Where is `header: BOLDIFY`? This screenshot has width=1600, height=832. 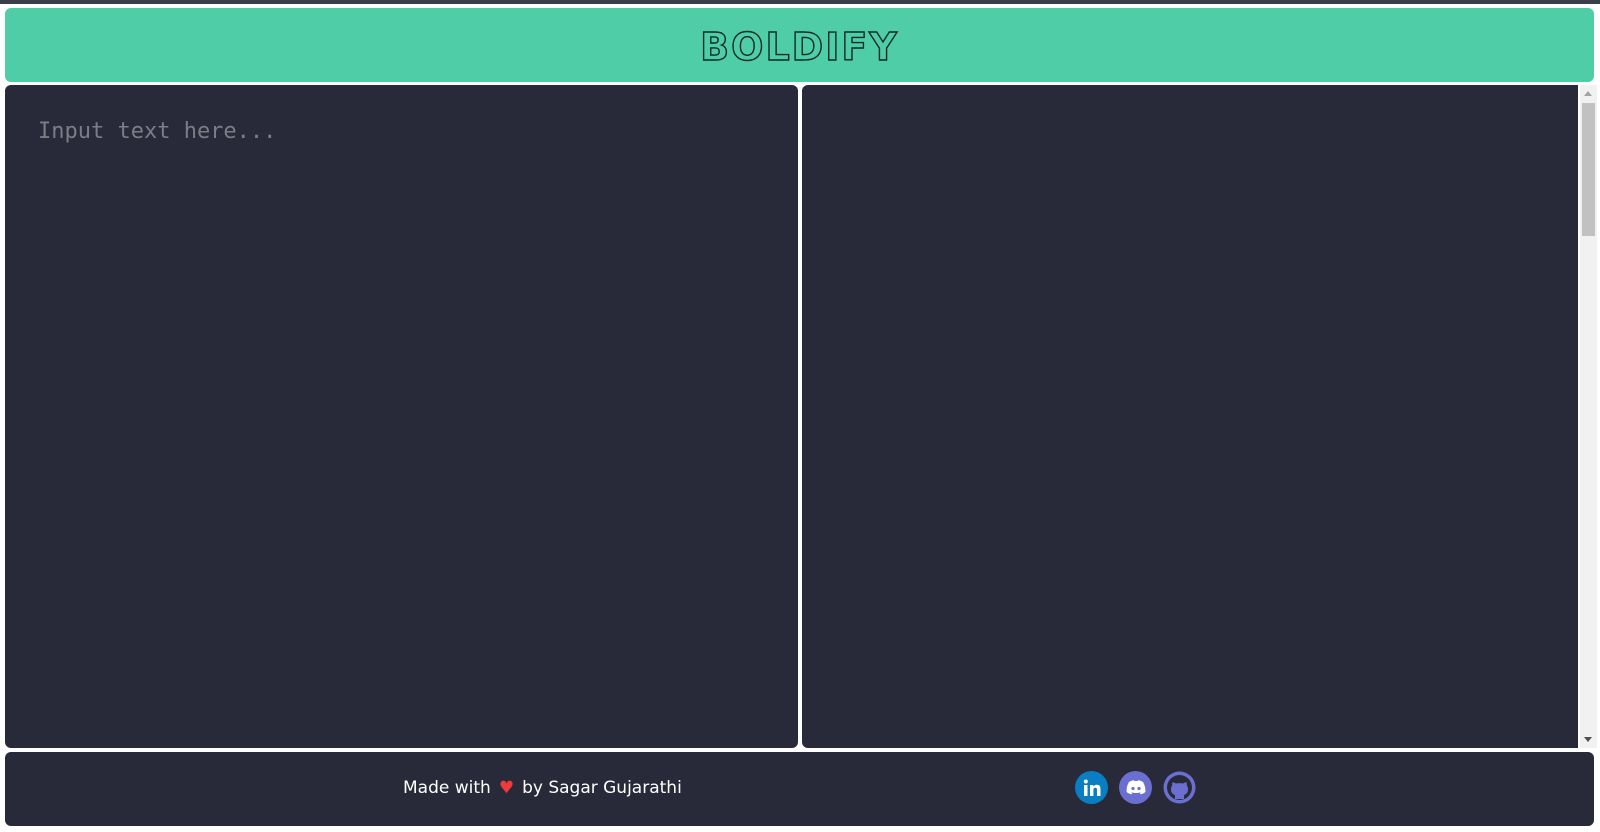
header: BOLDIFY is located at coordinates (799, 45).